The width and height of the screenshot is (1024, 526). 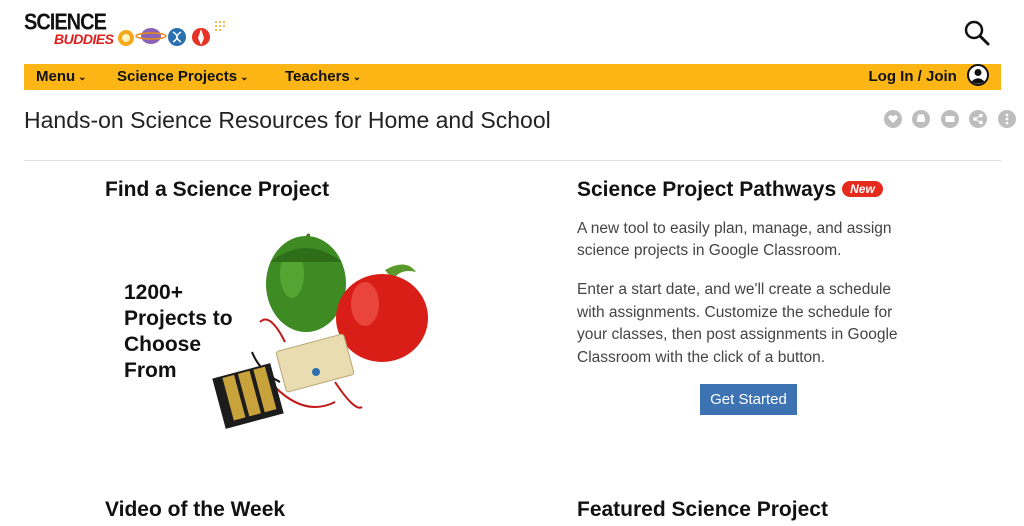 I want to click on nav-teachers-label: Teachers, so click(x=317, y=76).